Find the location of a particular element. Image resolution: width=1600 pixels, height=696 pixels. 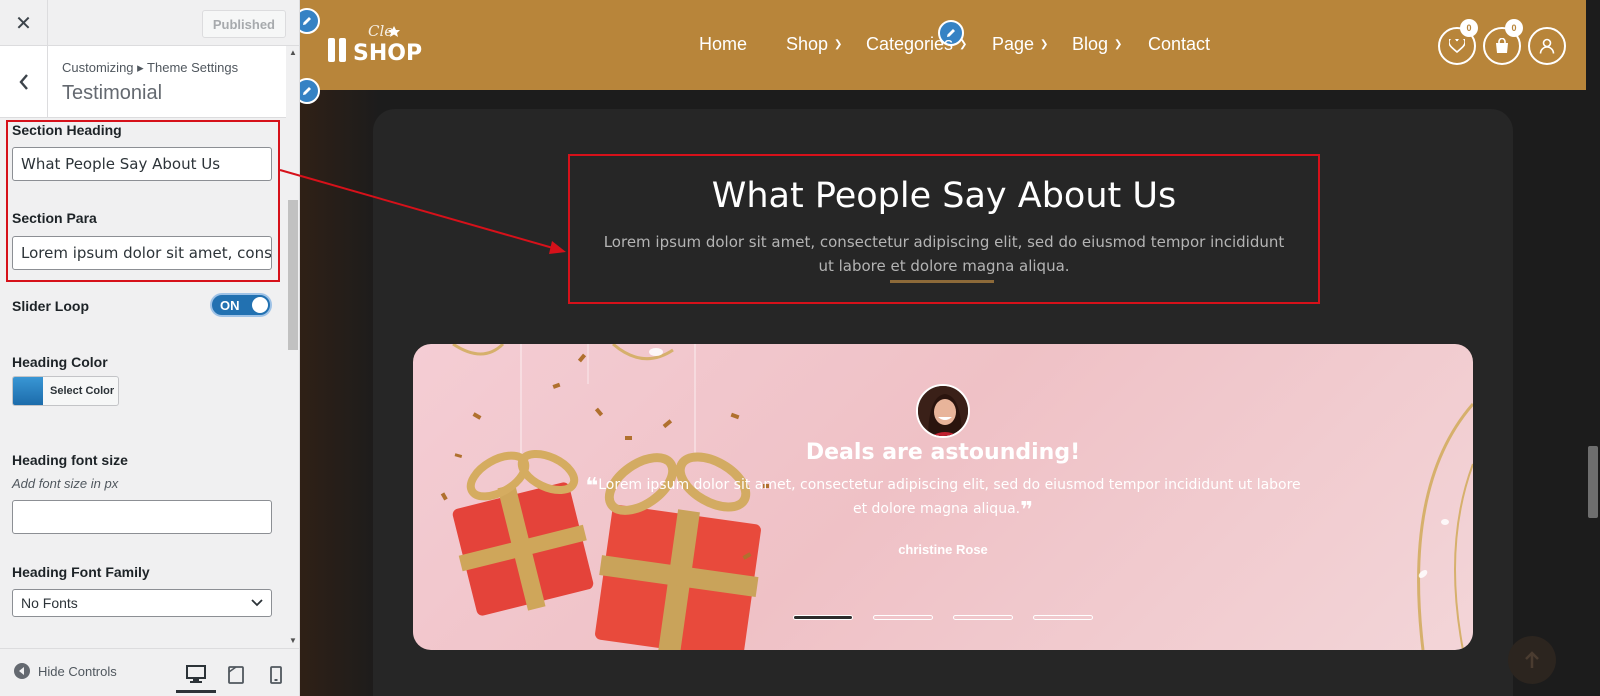

nav-item-blog: Blog ❯ is located at coordinates (1097, 44).